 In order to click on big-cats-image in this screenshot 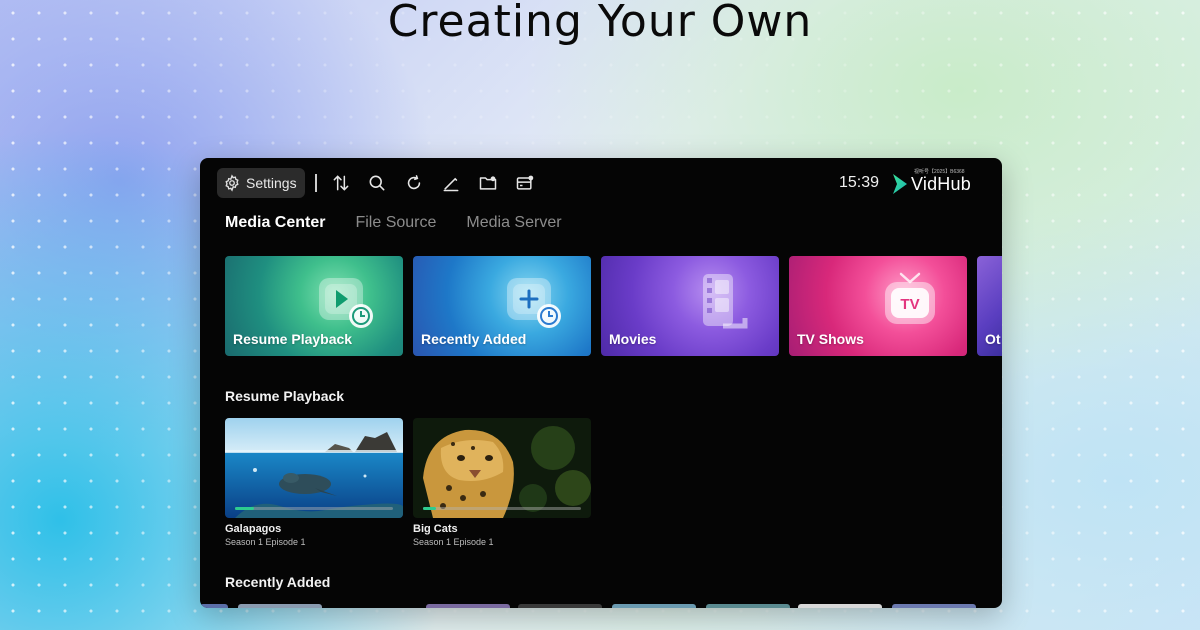, I will do `click(502, 468)`.